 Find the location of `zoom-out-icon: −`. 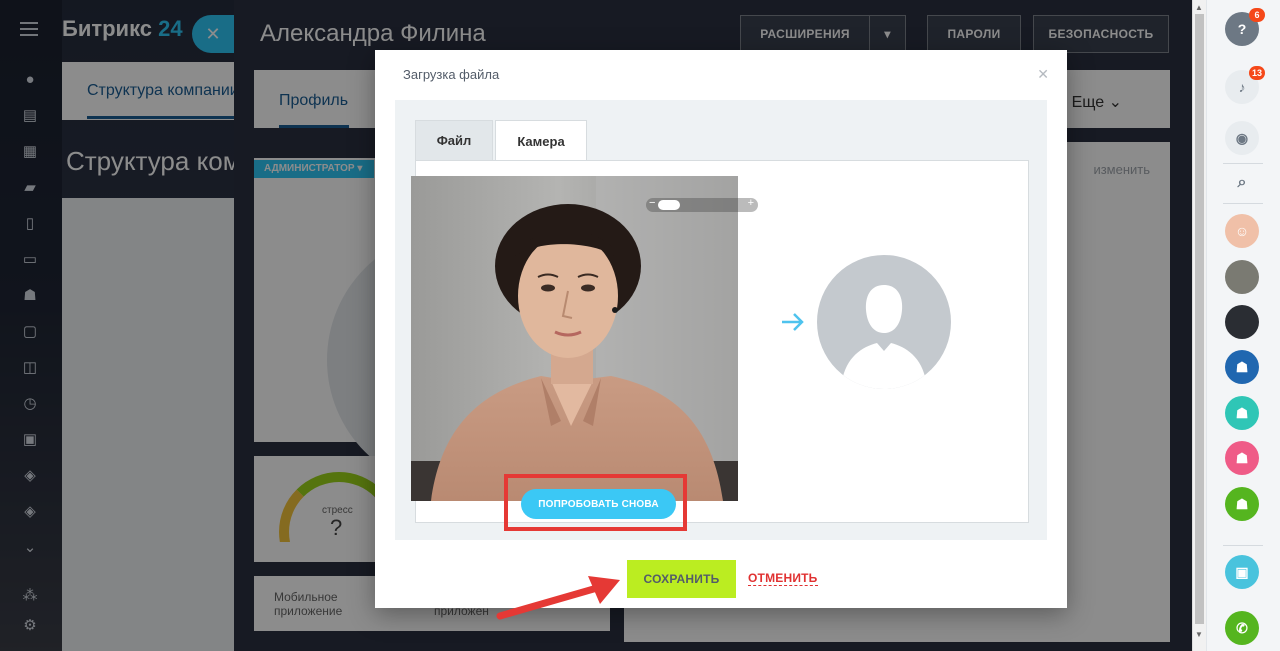

zoom-out-icon: − is located at coordinates (652, 203).